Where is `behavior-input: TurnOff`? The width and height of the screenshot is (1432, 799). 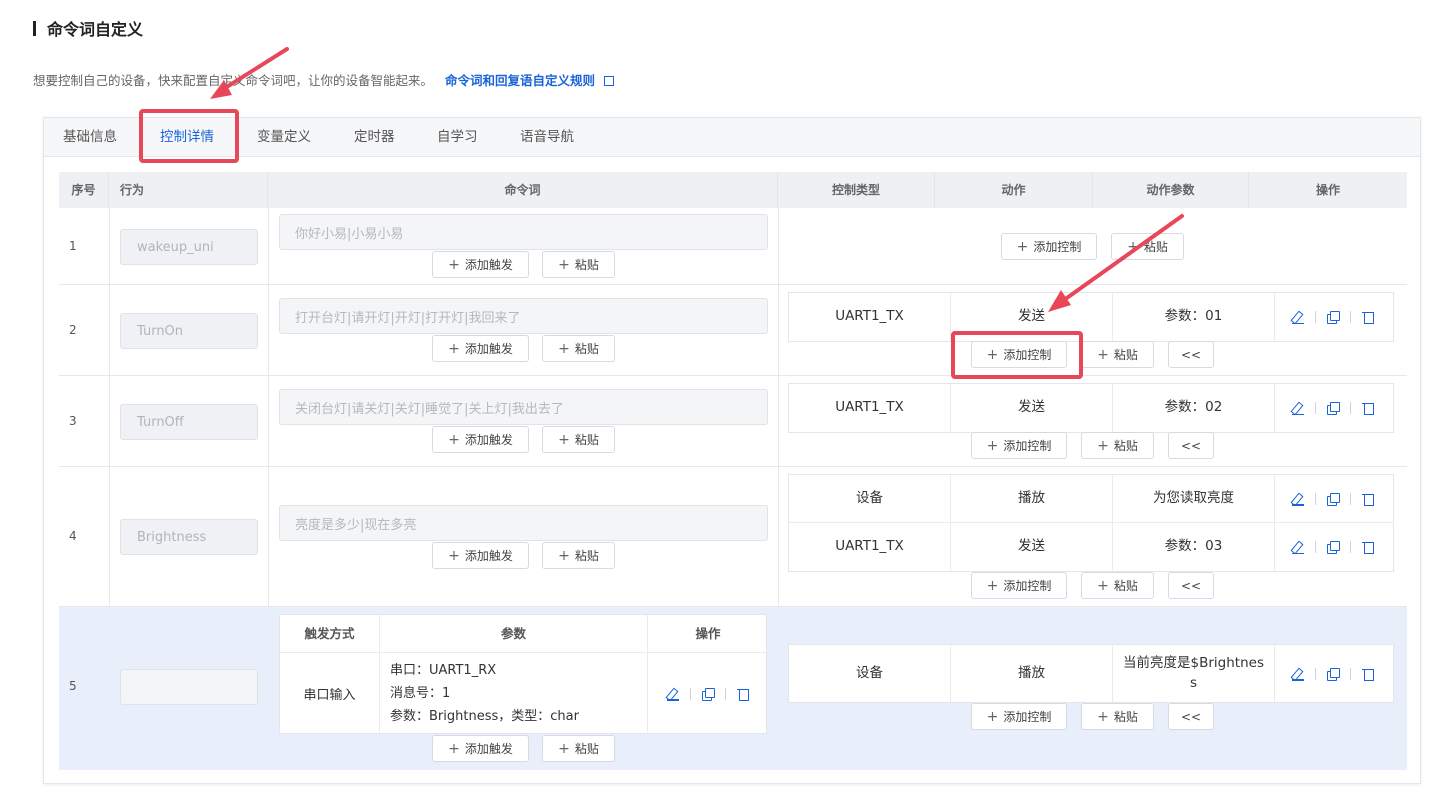 behavior-input: TurnOff is located at coordinates (189, 422).